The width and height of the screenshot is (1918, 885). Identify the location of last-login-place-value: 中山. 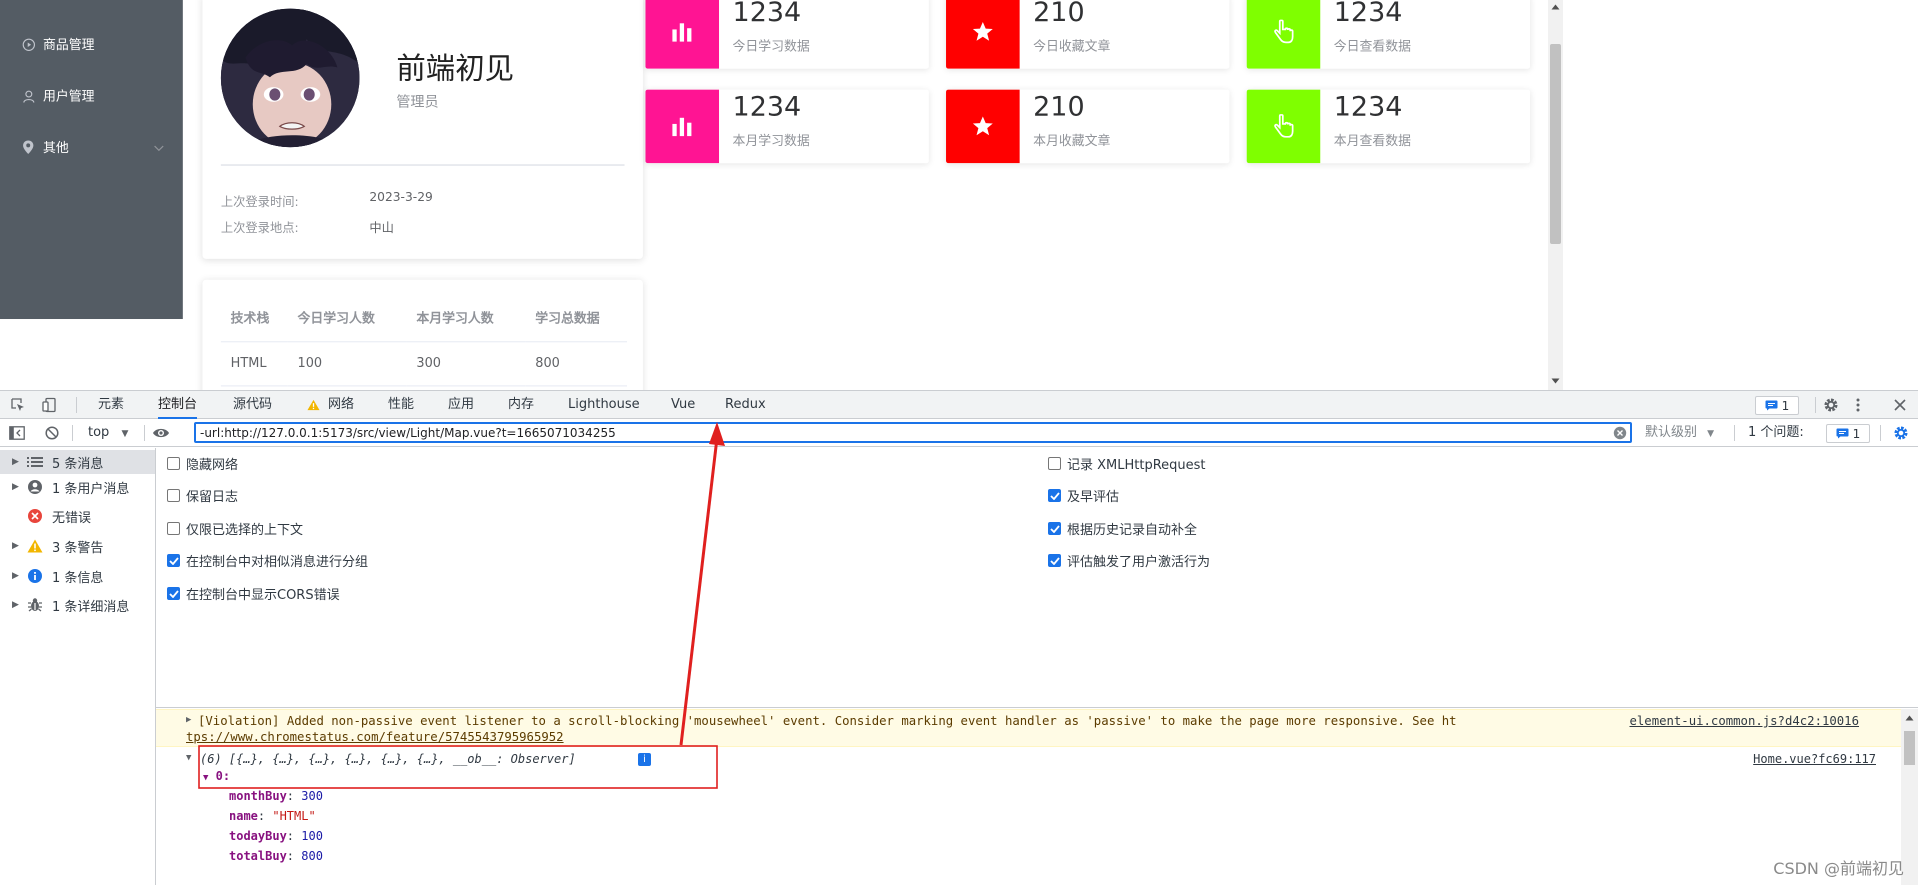
(381, 229).